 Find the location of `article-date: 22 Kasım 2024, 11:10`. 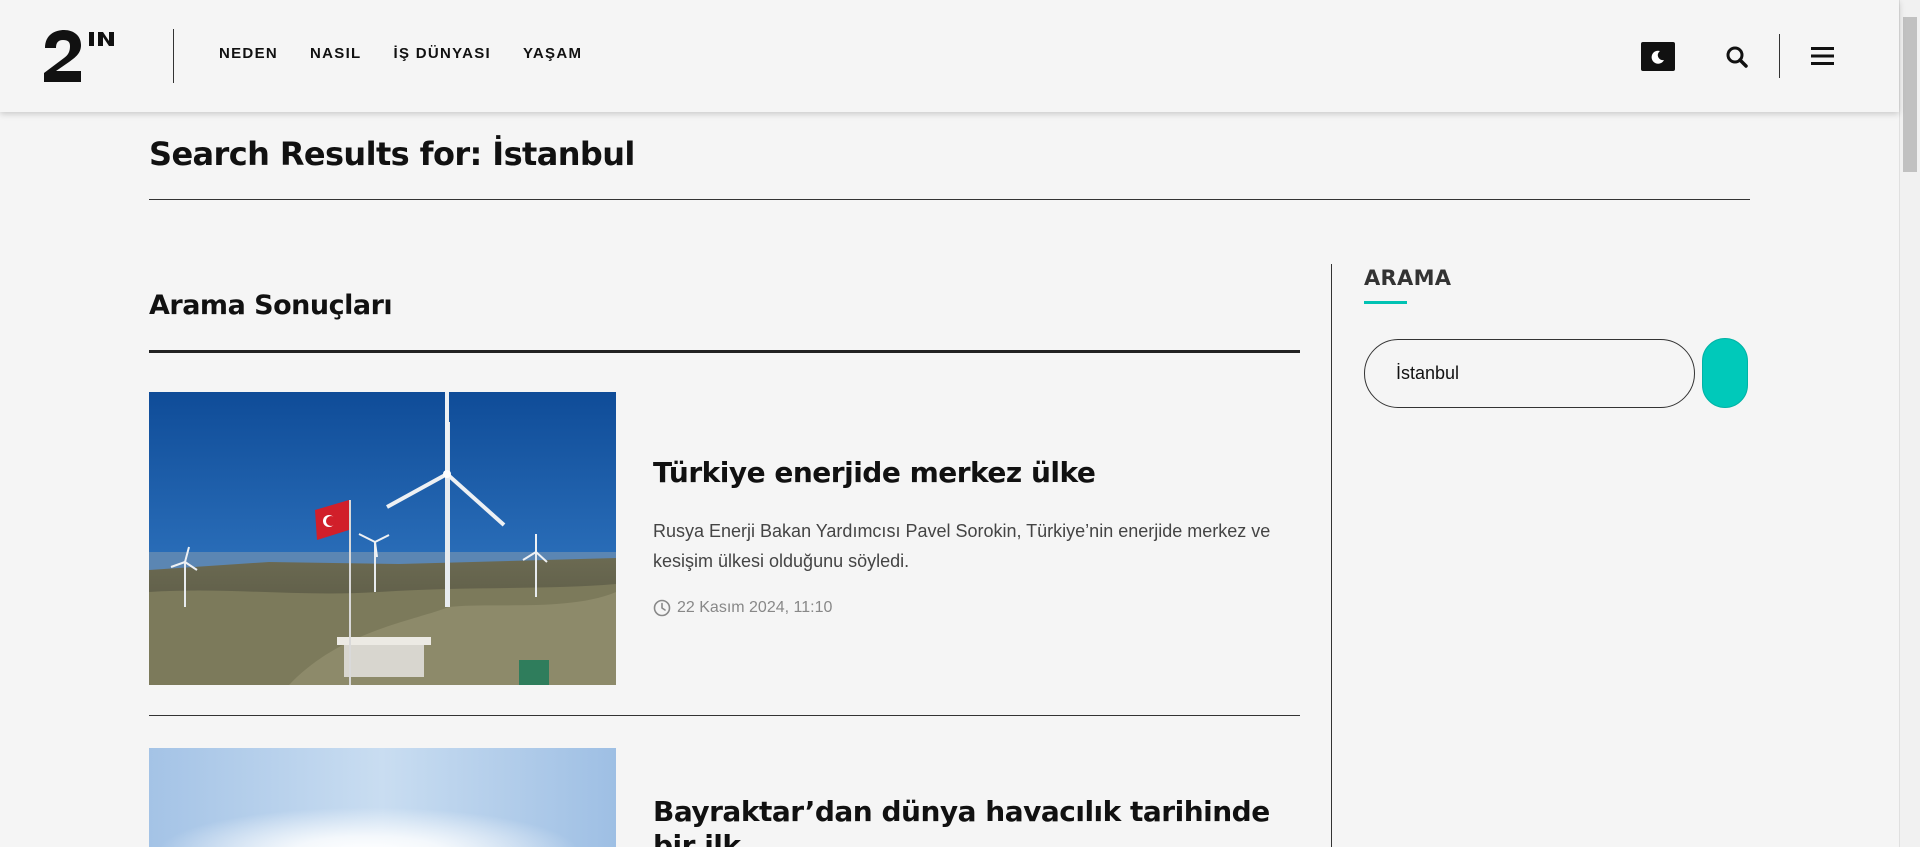

article-date: 22 Kasım 2024, 11:10 is located at coordinates (742, 608).